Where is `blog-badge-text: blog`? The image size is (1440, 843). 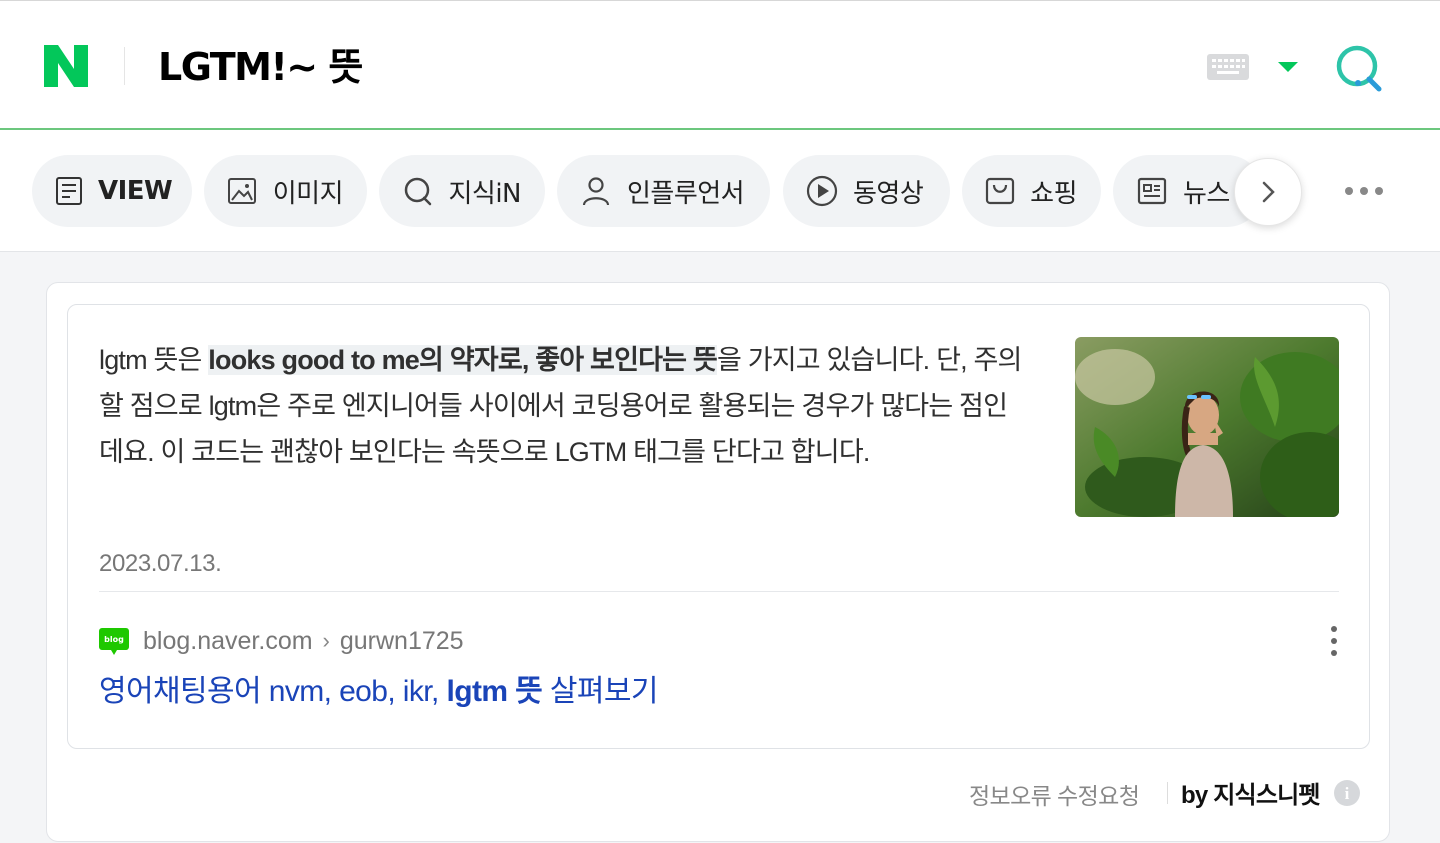
blog-badge-text: blog is located at coordinates (114, 639).